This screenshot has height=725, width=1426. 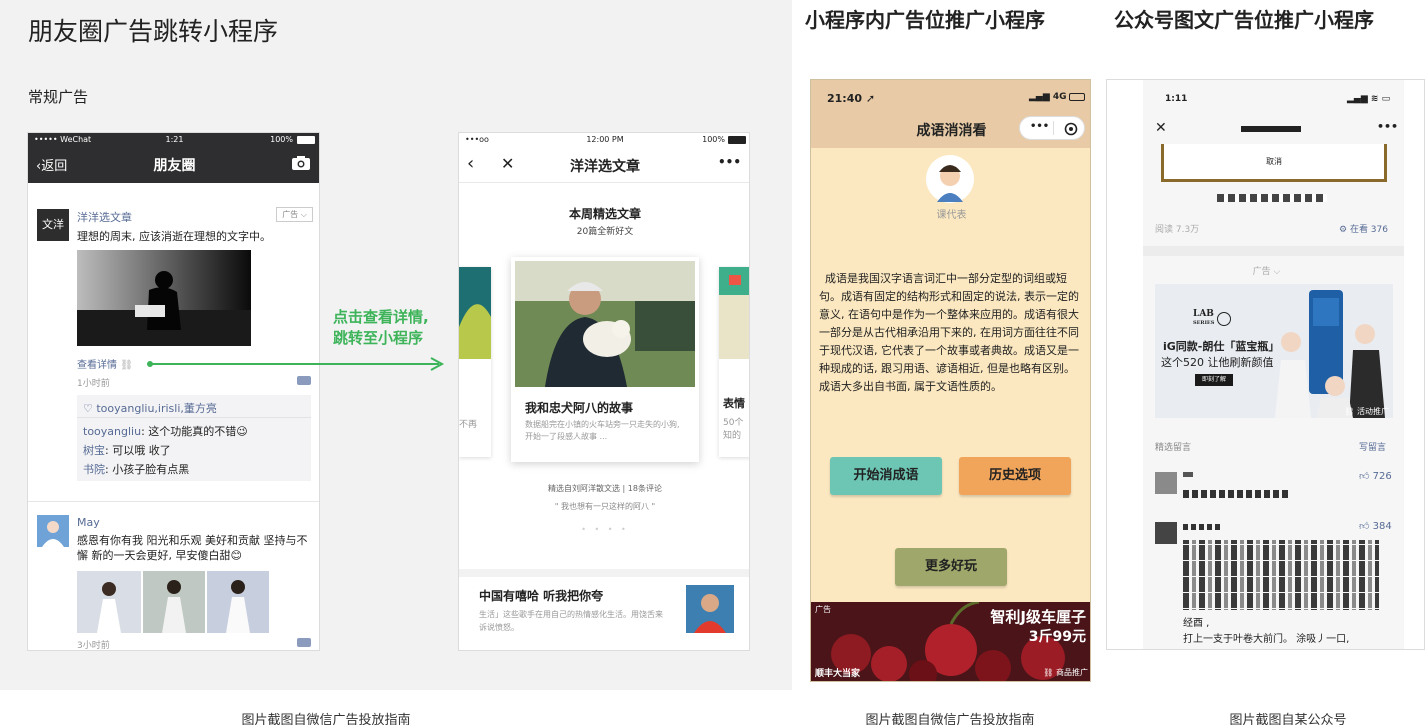 I want to click on banner-ad: 广告 智利J级车厘子 3斤99元 顺丰大当家 ⛓ 商品推广, so click(x=950, y=641).